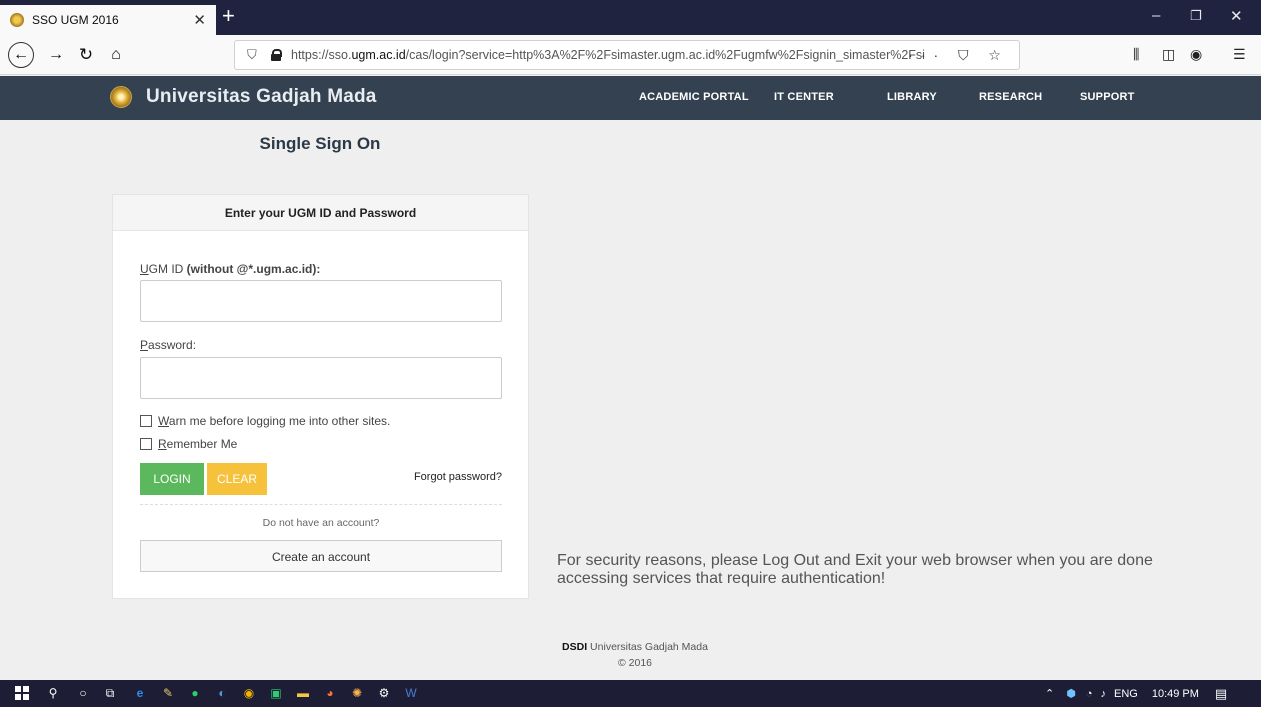  What do you see at coordinates (635, 655) in the screenshot?
I see `footer: DSDI Universitas Gadjah Mada © 2016` at bounding box center [635, 655].